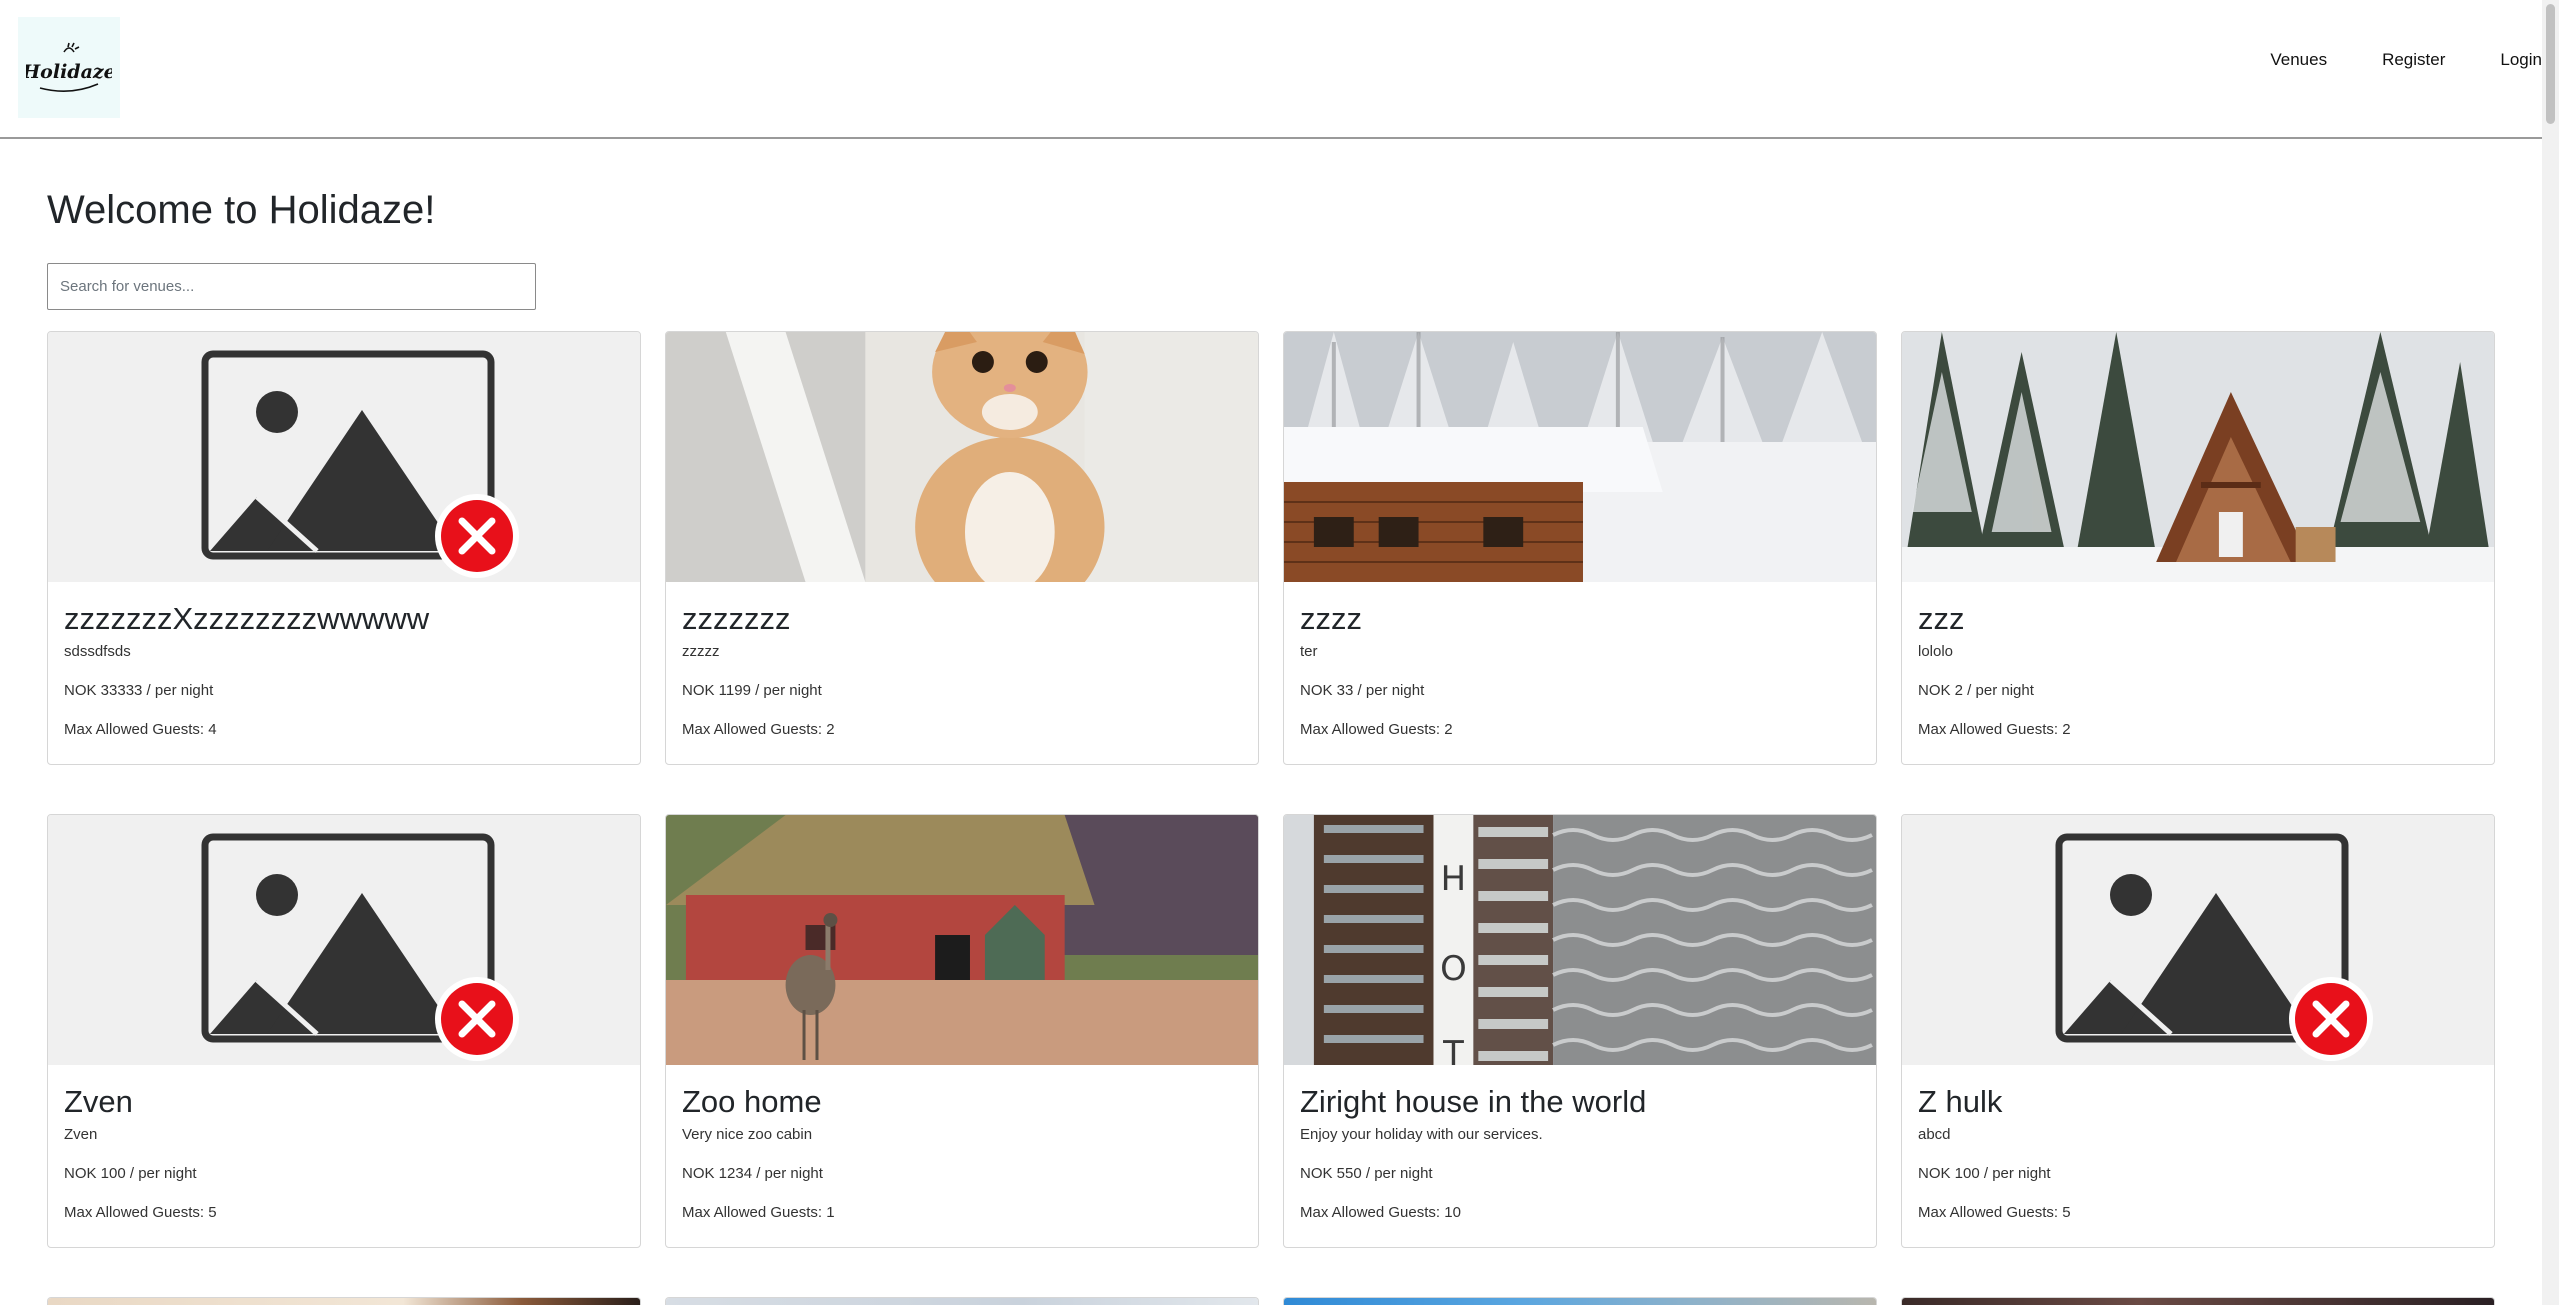 This screenshot has width=2559, height=1305. What do you see at coordinates (1421, 1135) in the screenshot?
I see `venue-description: Enjoy your holiday with our services.` at bounding box center [1421, 1135].